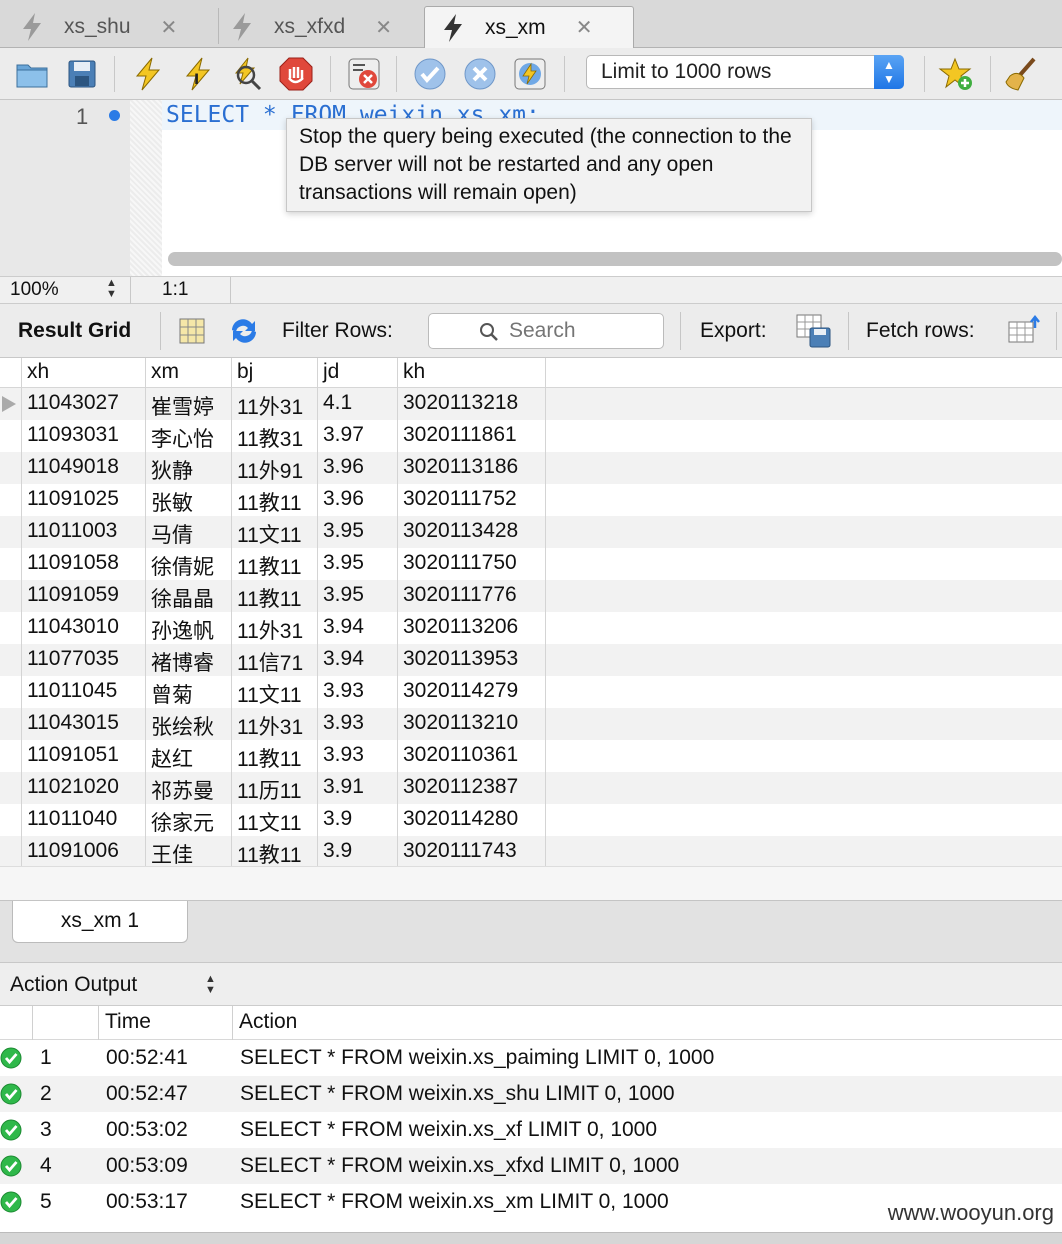 This screenshot has height=1244, width=1062. I want to click on cell-xm: 赵红, so click(189, 756).